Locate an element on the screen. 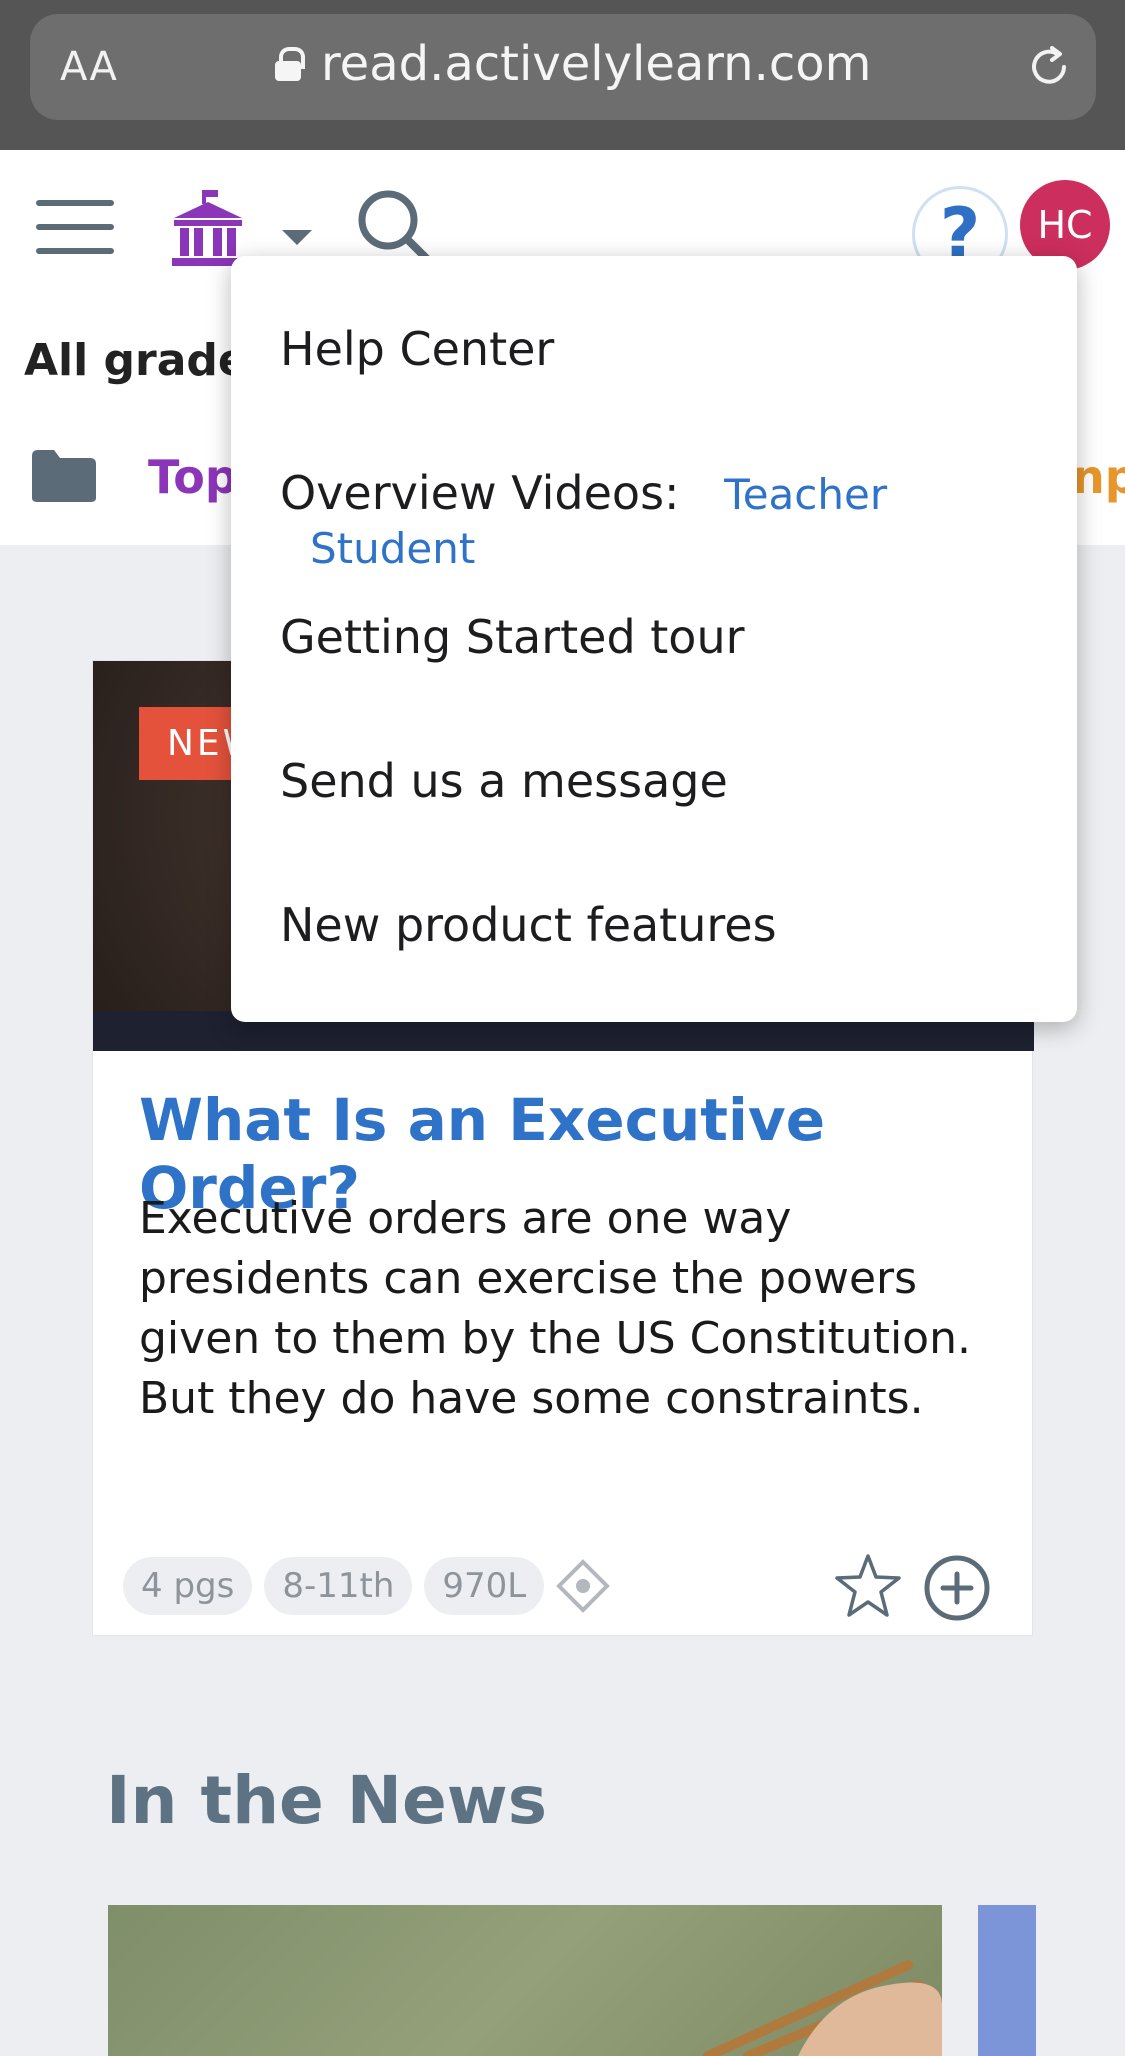  hamburger-icon is located at coordinates (75, 227).